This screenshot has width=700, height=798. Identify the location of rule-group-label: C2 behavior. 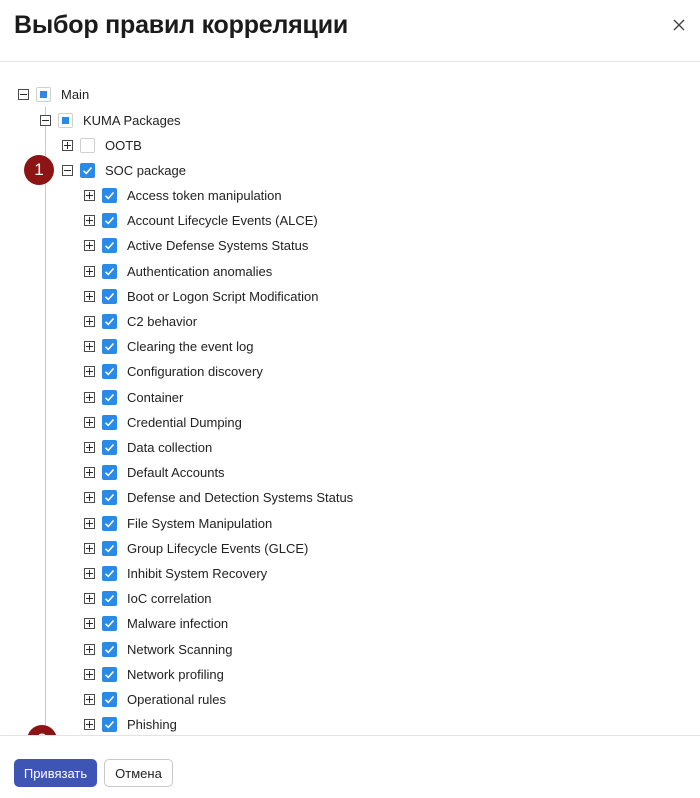
(162, 321).